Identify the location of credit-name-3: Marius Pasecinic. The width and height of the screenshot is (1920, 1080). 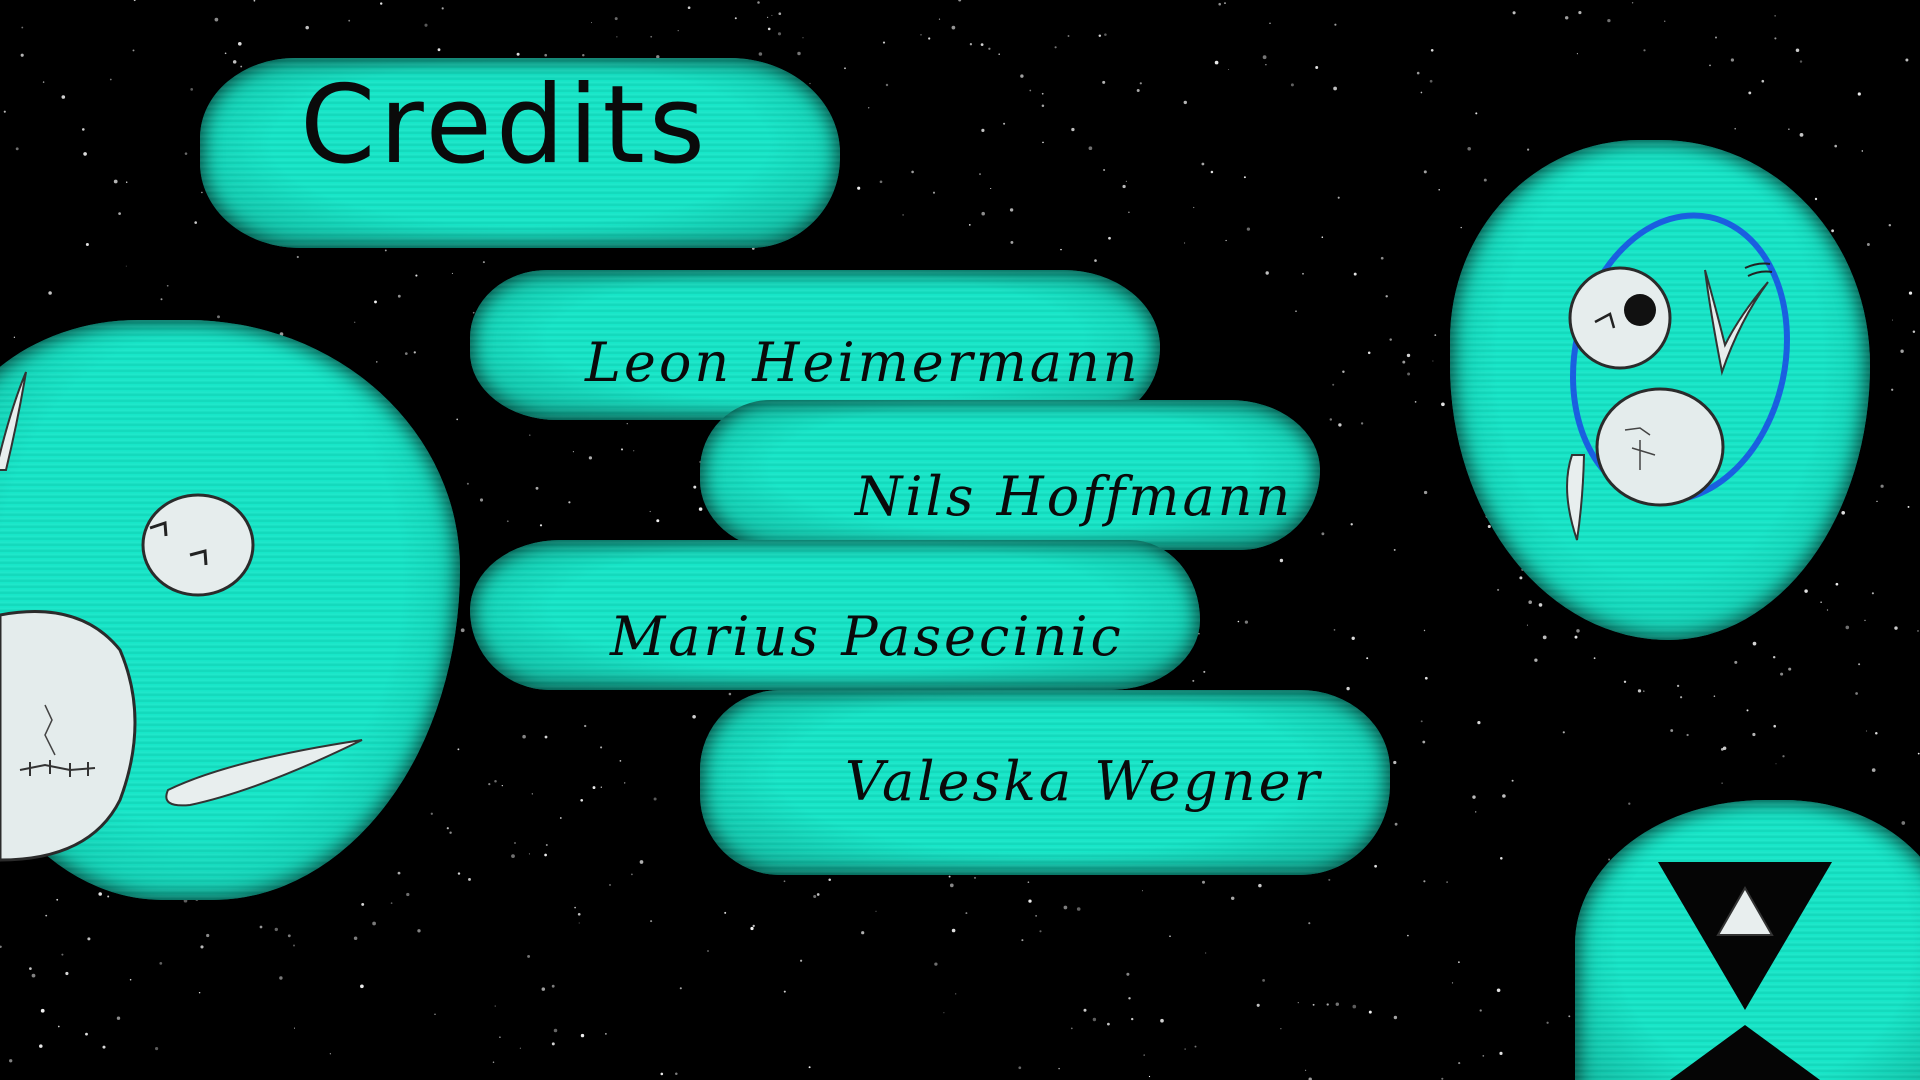
(867, 636).